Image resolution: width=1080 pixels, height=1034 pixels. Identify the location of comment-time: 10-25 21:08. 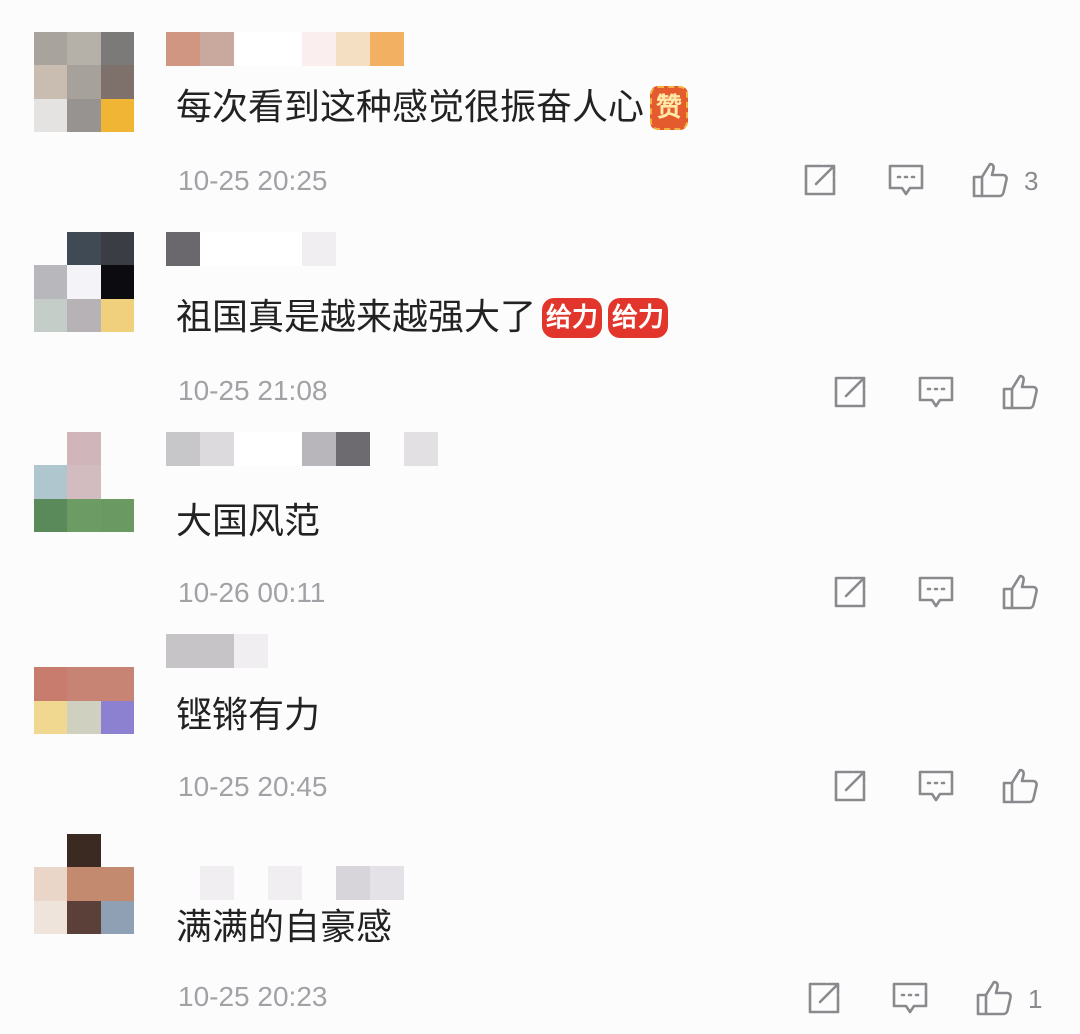
(253, 390).